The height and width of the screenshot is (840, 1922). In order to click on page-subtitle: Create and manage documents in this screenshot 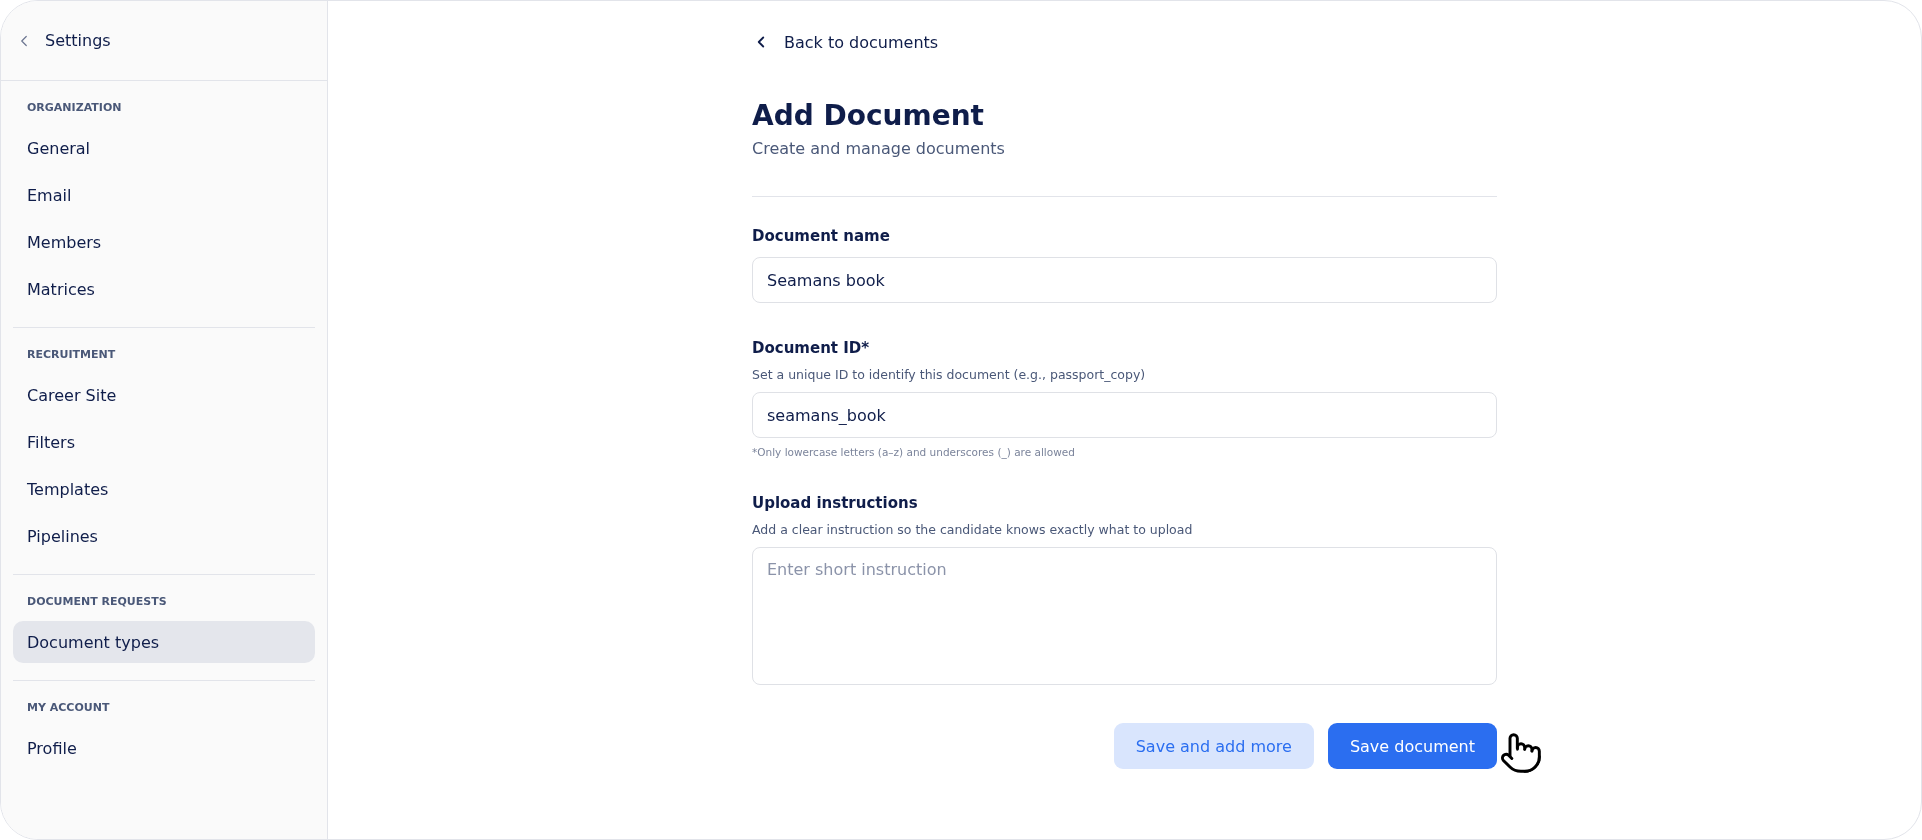, I will do `click(879, 148)`.